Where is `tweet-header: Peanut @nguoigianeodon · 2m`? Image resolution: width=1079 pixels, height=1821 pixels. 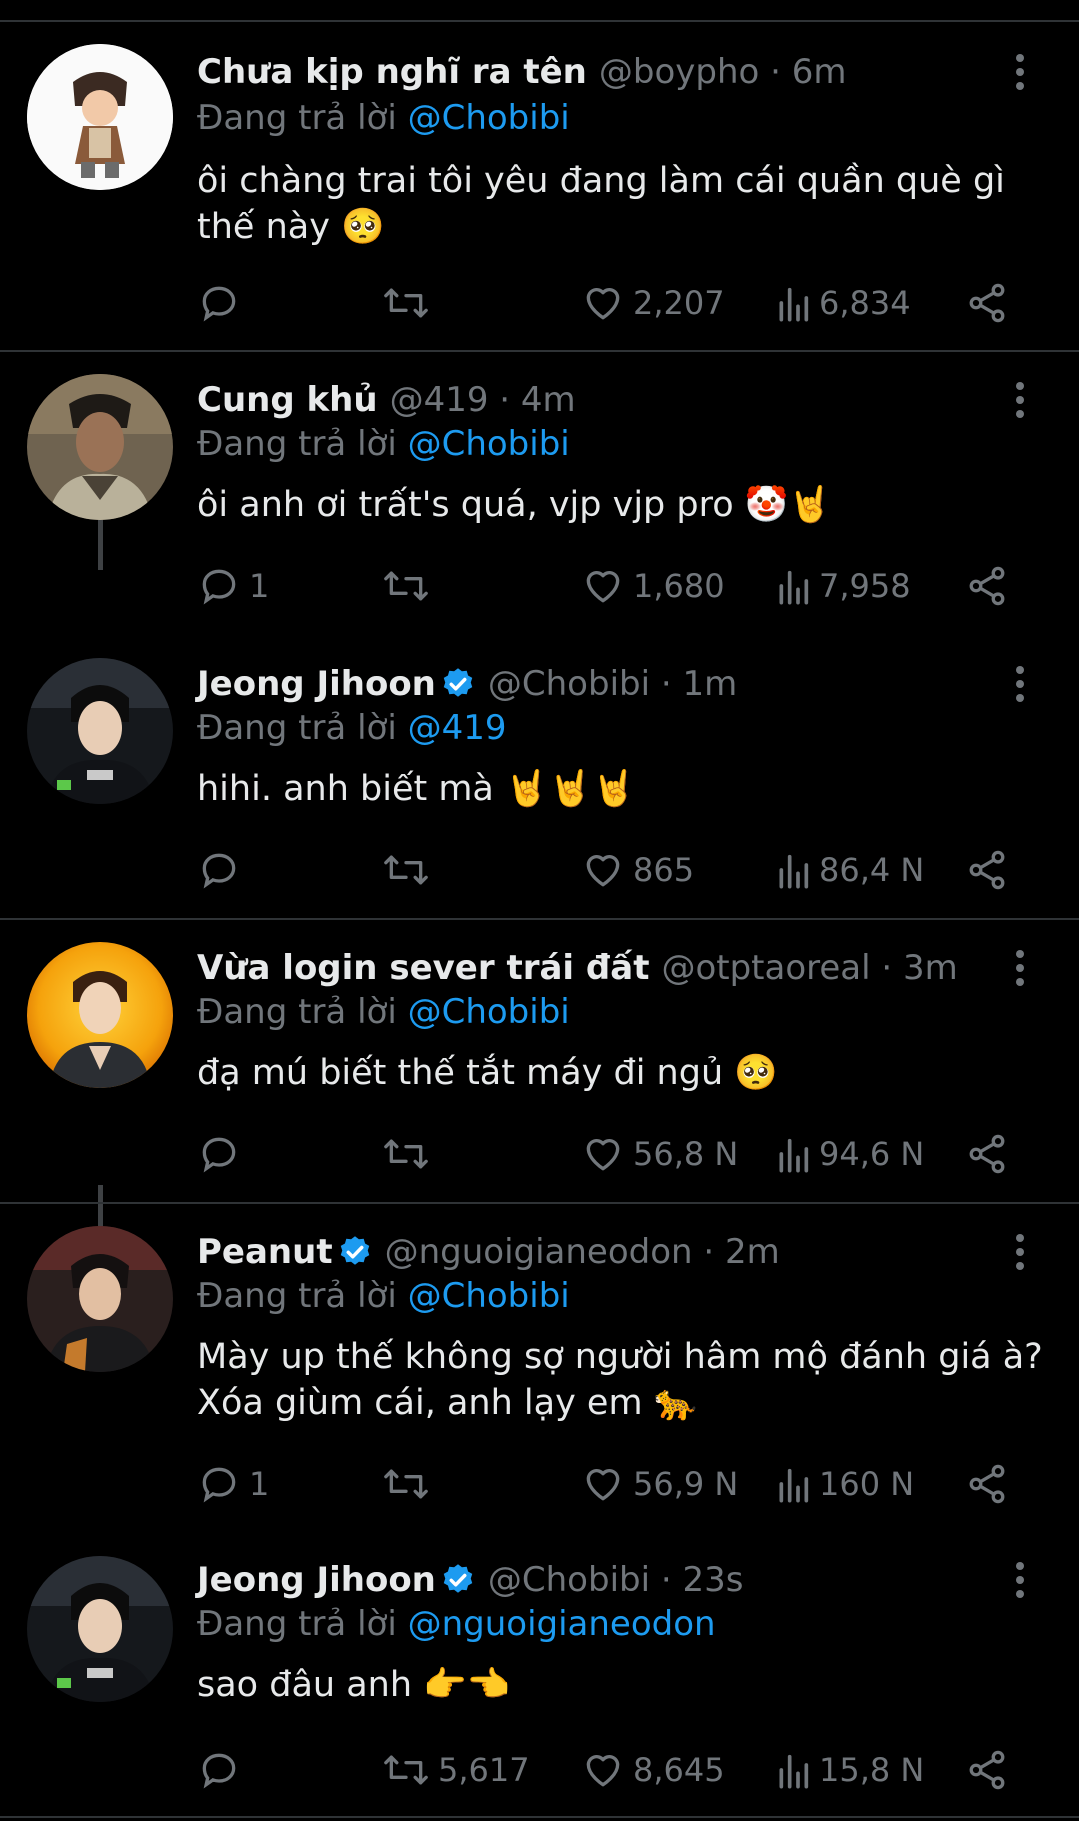 tweet-header: Peanut @nguoigianeodon · 2m is located at coordinates (488, 1252).